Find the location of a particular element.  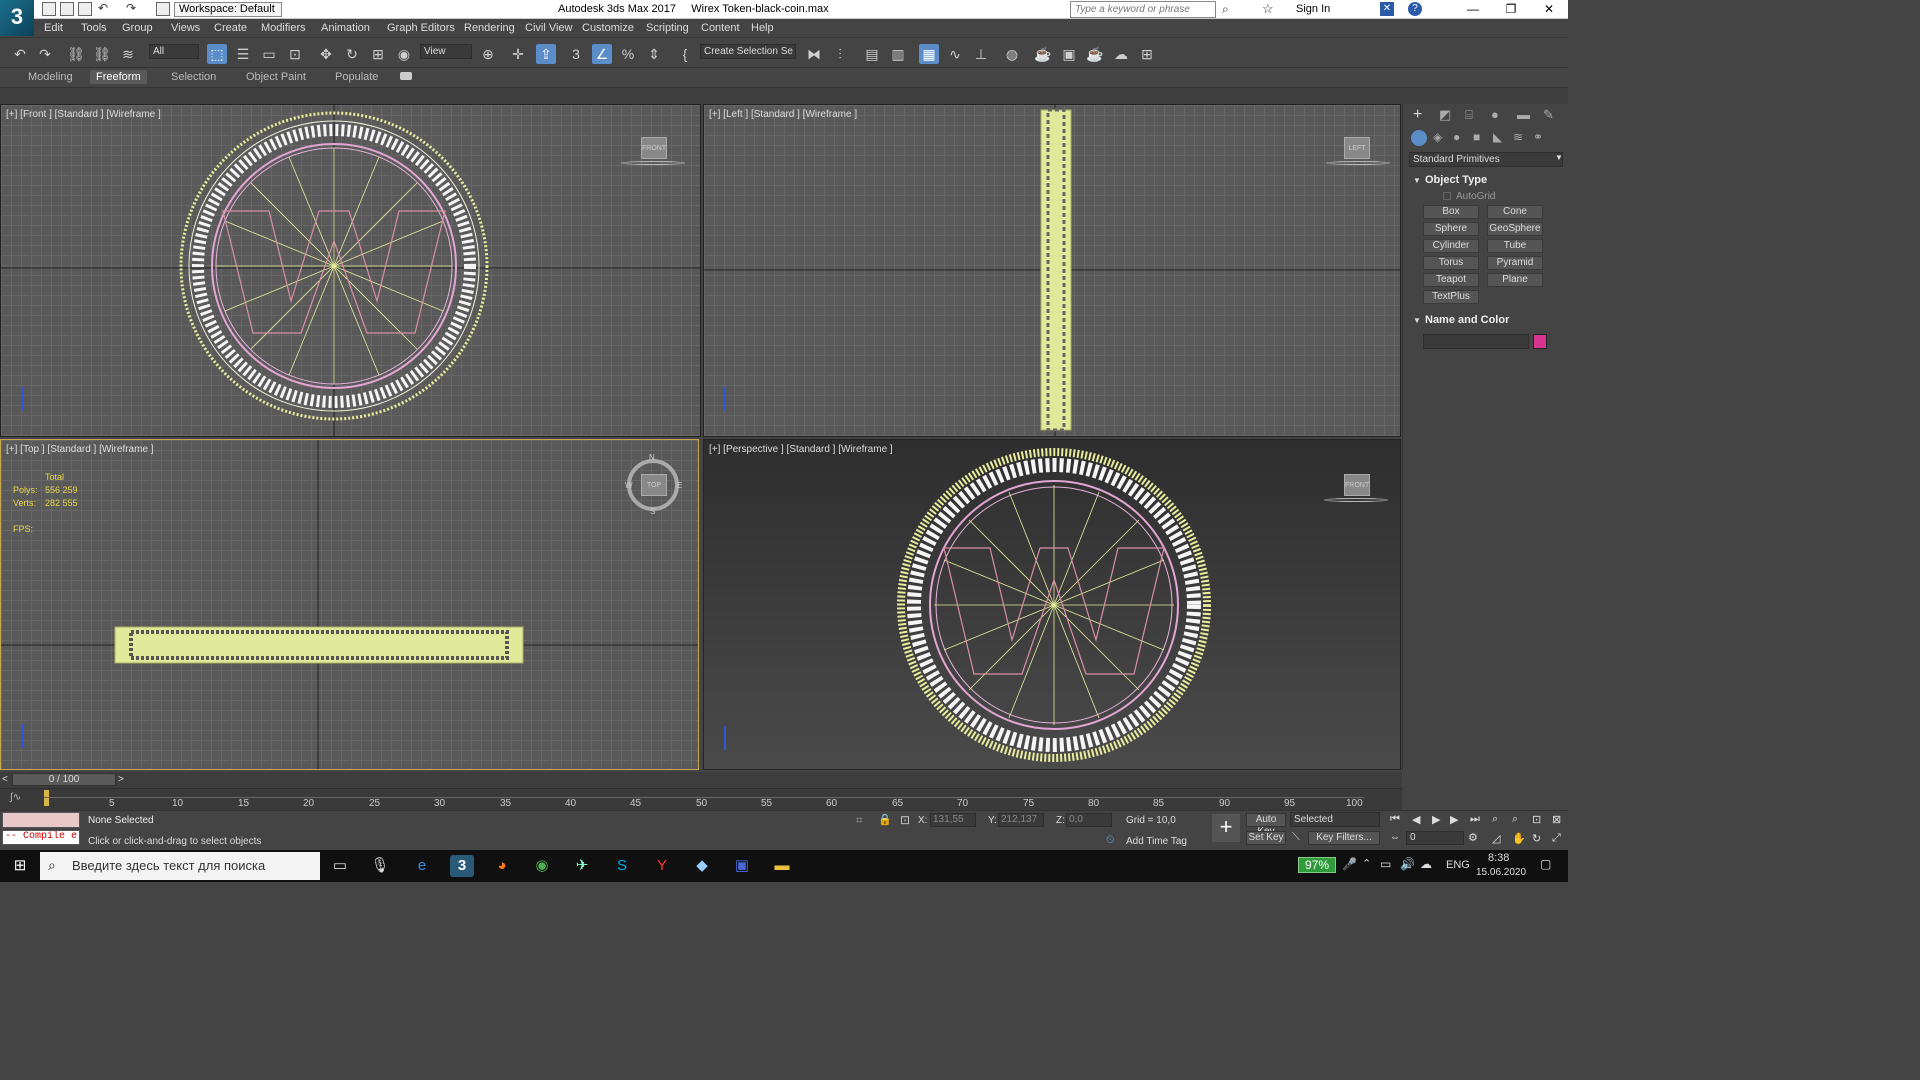

go-to-start-icon: ⏮ is located at coordinates (1395, 819).